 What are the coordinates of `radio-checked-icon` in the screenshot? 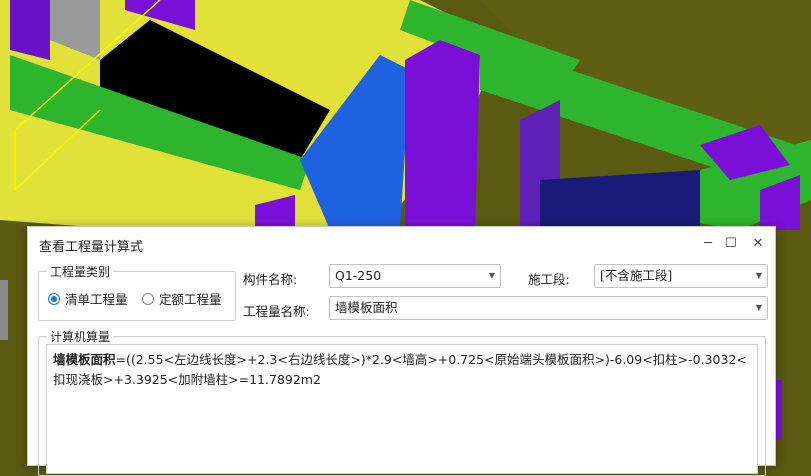 It's located at (54, 298).